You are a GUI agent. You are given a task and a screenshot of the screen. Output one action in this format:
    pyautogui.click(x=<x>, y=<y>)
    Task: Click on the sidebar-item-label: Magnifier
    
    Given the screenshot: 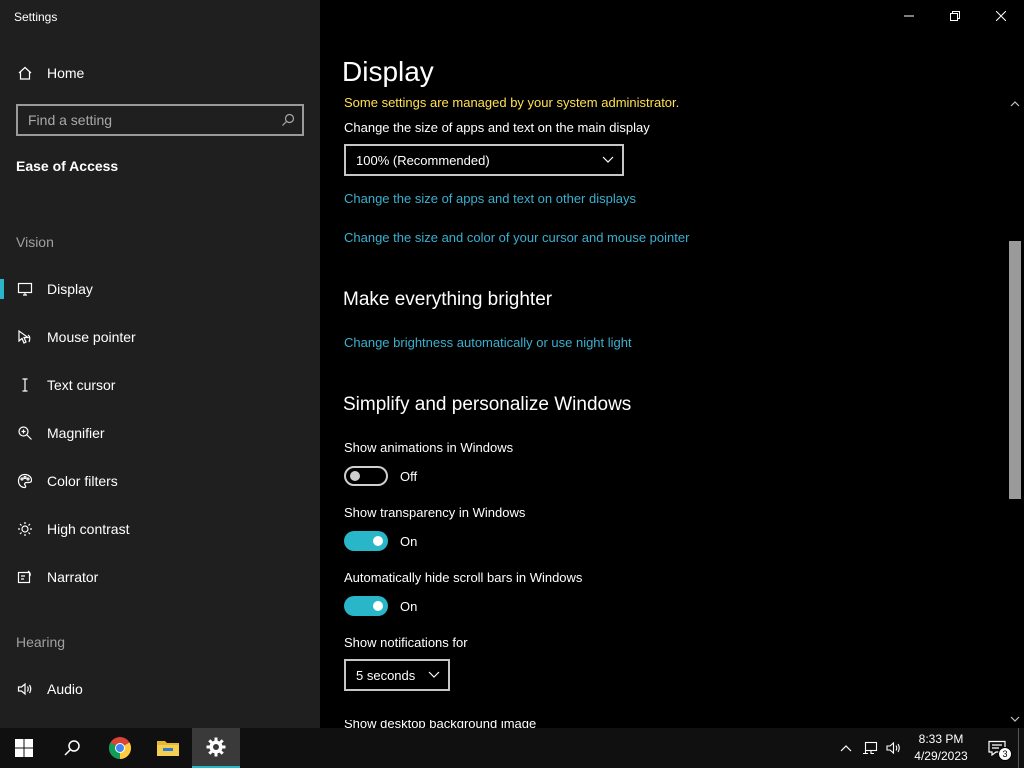 What is the action you would take?
    pyautogui.click(x=76, y=433)
    